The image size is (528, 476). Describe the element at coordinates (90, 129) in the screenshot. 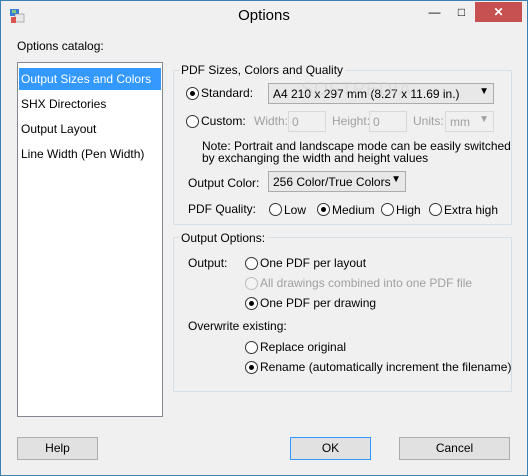

I see `catalog-item-output-layout: Output Layout` at that location.